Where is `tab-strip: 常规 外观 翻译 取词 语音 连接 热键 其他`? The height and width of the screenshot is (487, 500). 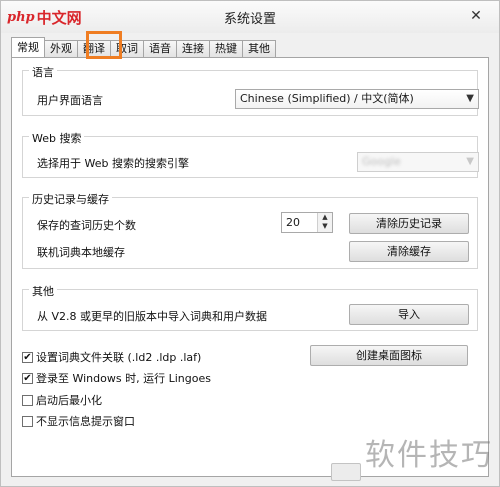
tab-strip: 常规 外观 翻译 取词 语音 连接 热键 其他 is located at coordinates (143, 47).